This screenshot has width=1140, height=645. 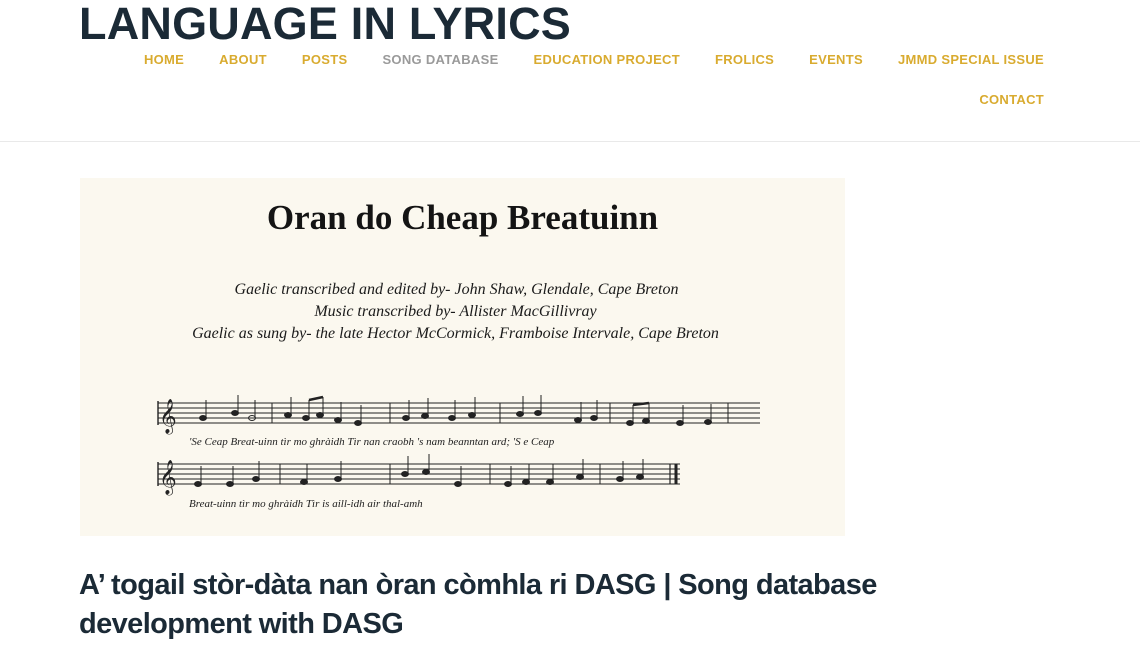 I want to click on nav-events: EVENTS, so click(x=836, y=60).